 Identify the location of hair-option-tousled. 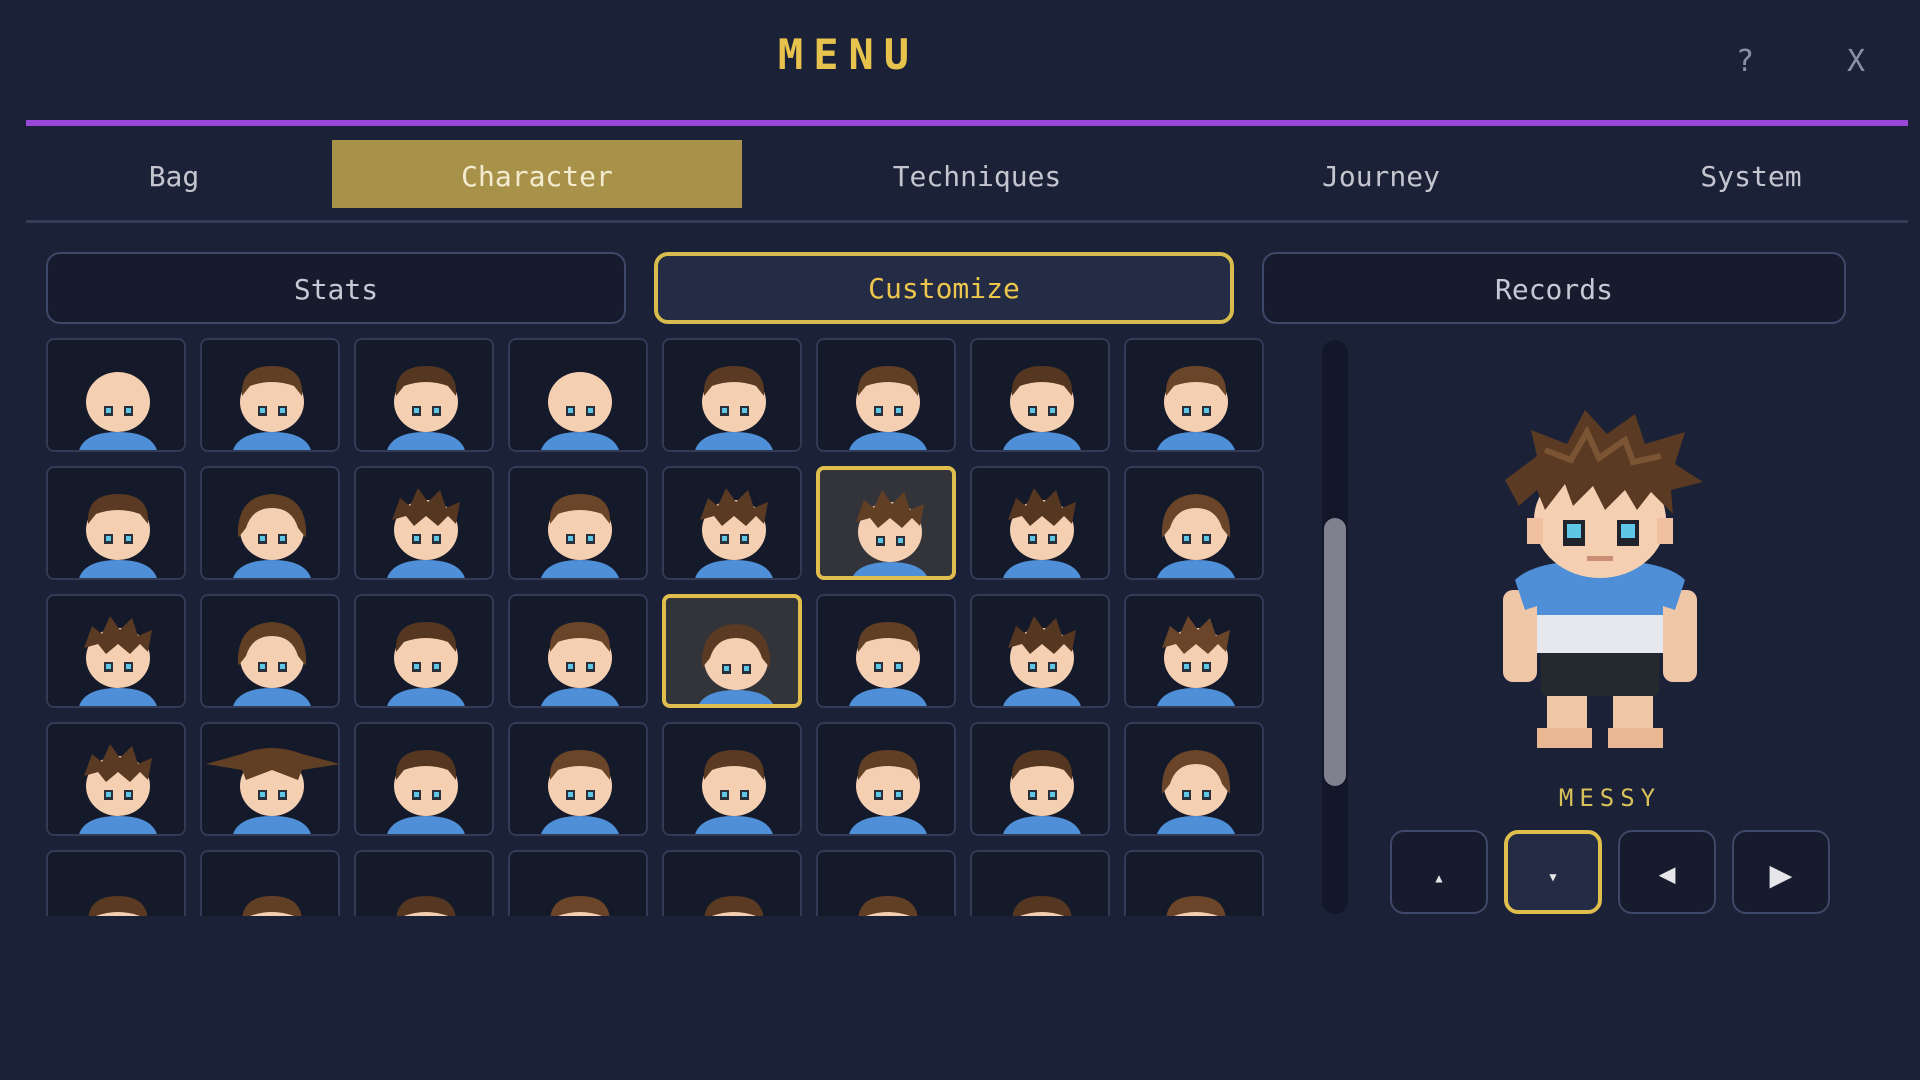
(116, 651).